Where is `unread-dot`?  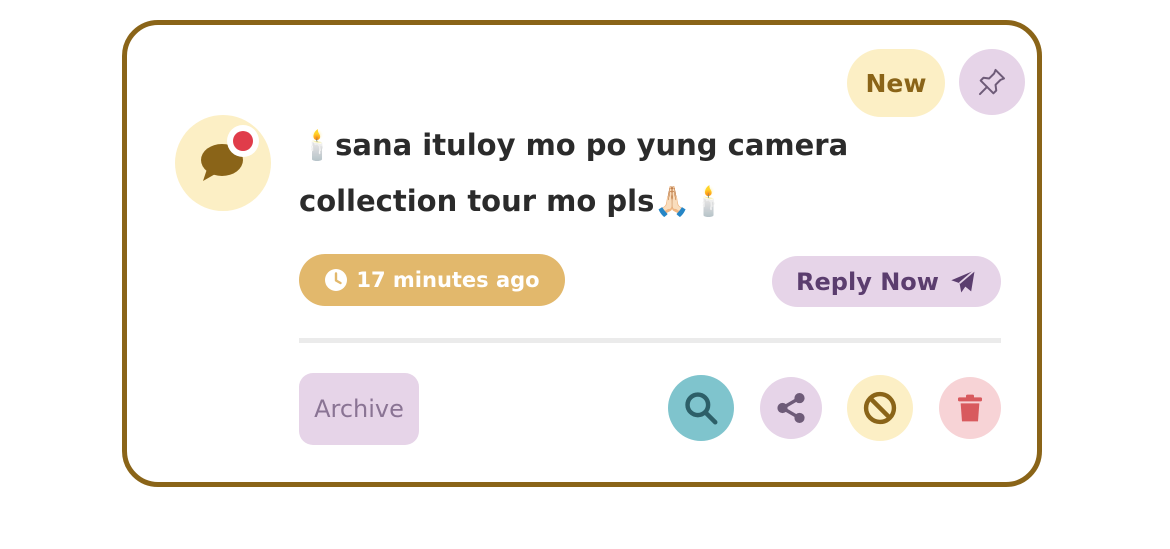 unread-dot is located at coordinates (243, 141).